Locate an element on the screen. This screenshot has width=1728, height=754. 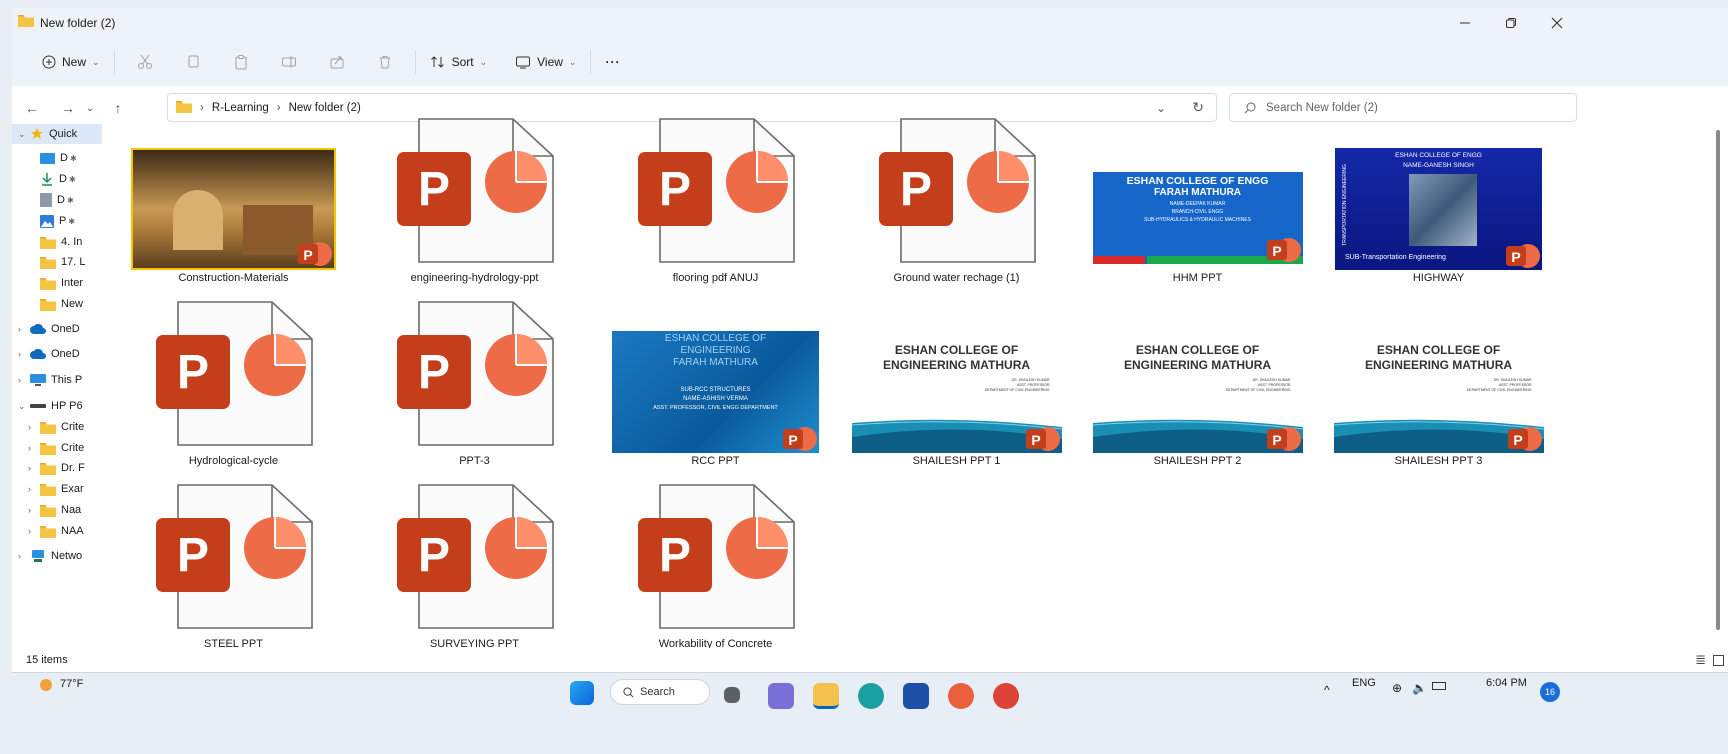
file-item: P SURVEYING PPT is located at coordinates (474, 563).